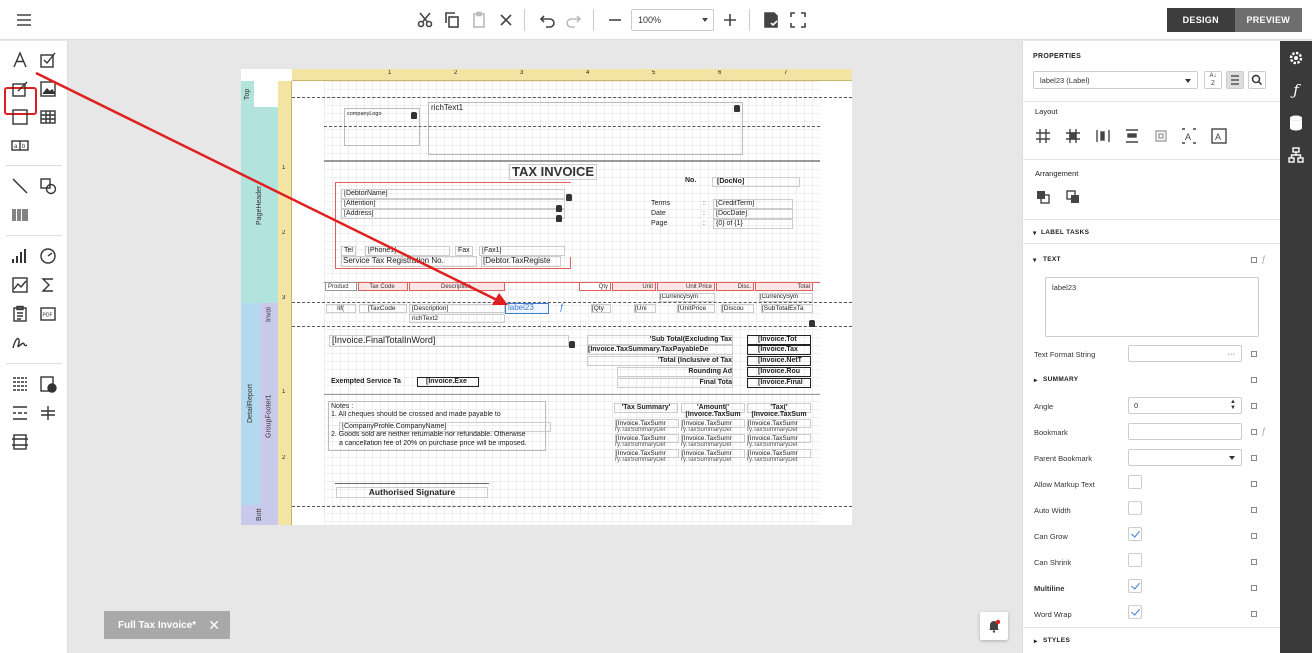 Image resolution: width=1312 pixels, height=653 pixels. Describe the element at coordinates (1296, 155) in the screenshot. I see `report-explorer-icon` at that location.